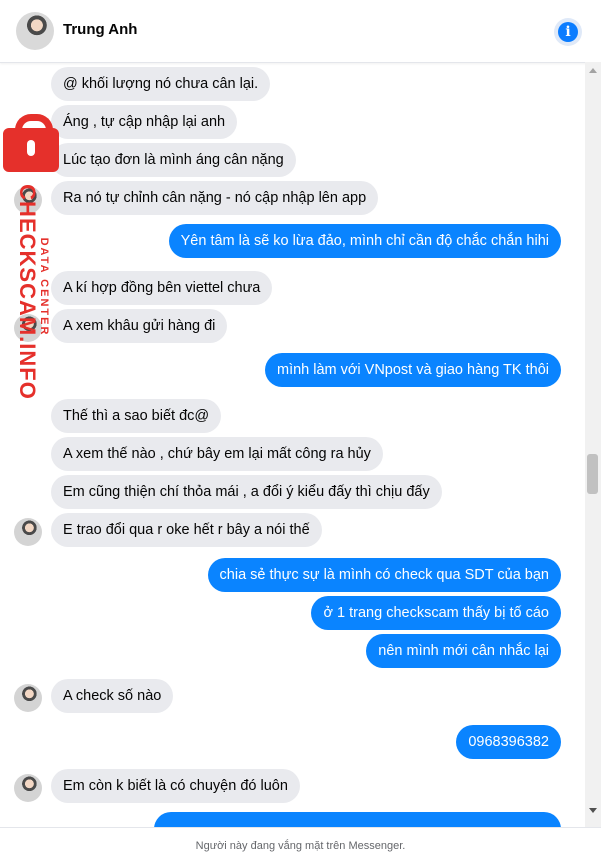 Image resolution: width=601 pixels, height=864 pixels. Describe the element at coordinates (175, 786) in the screenshot. I see `message-incoming: Em còn k biết là có chuyện đó luôn` at that location.